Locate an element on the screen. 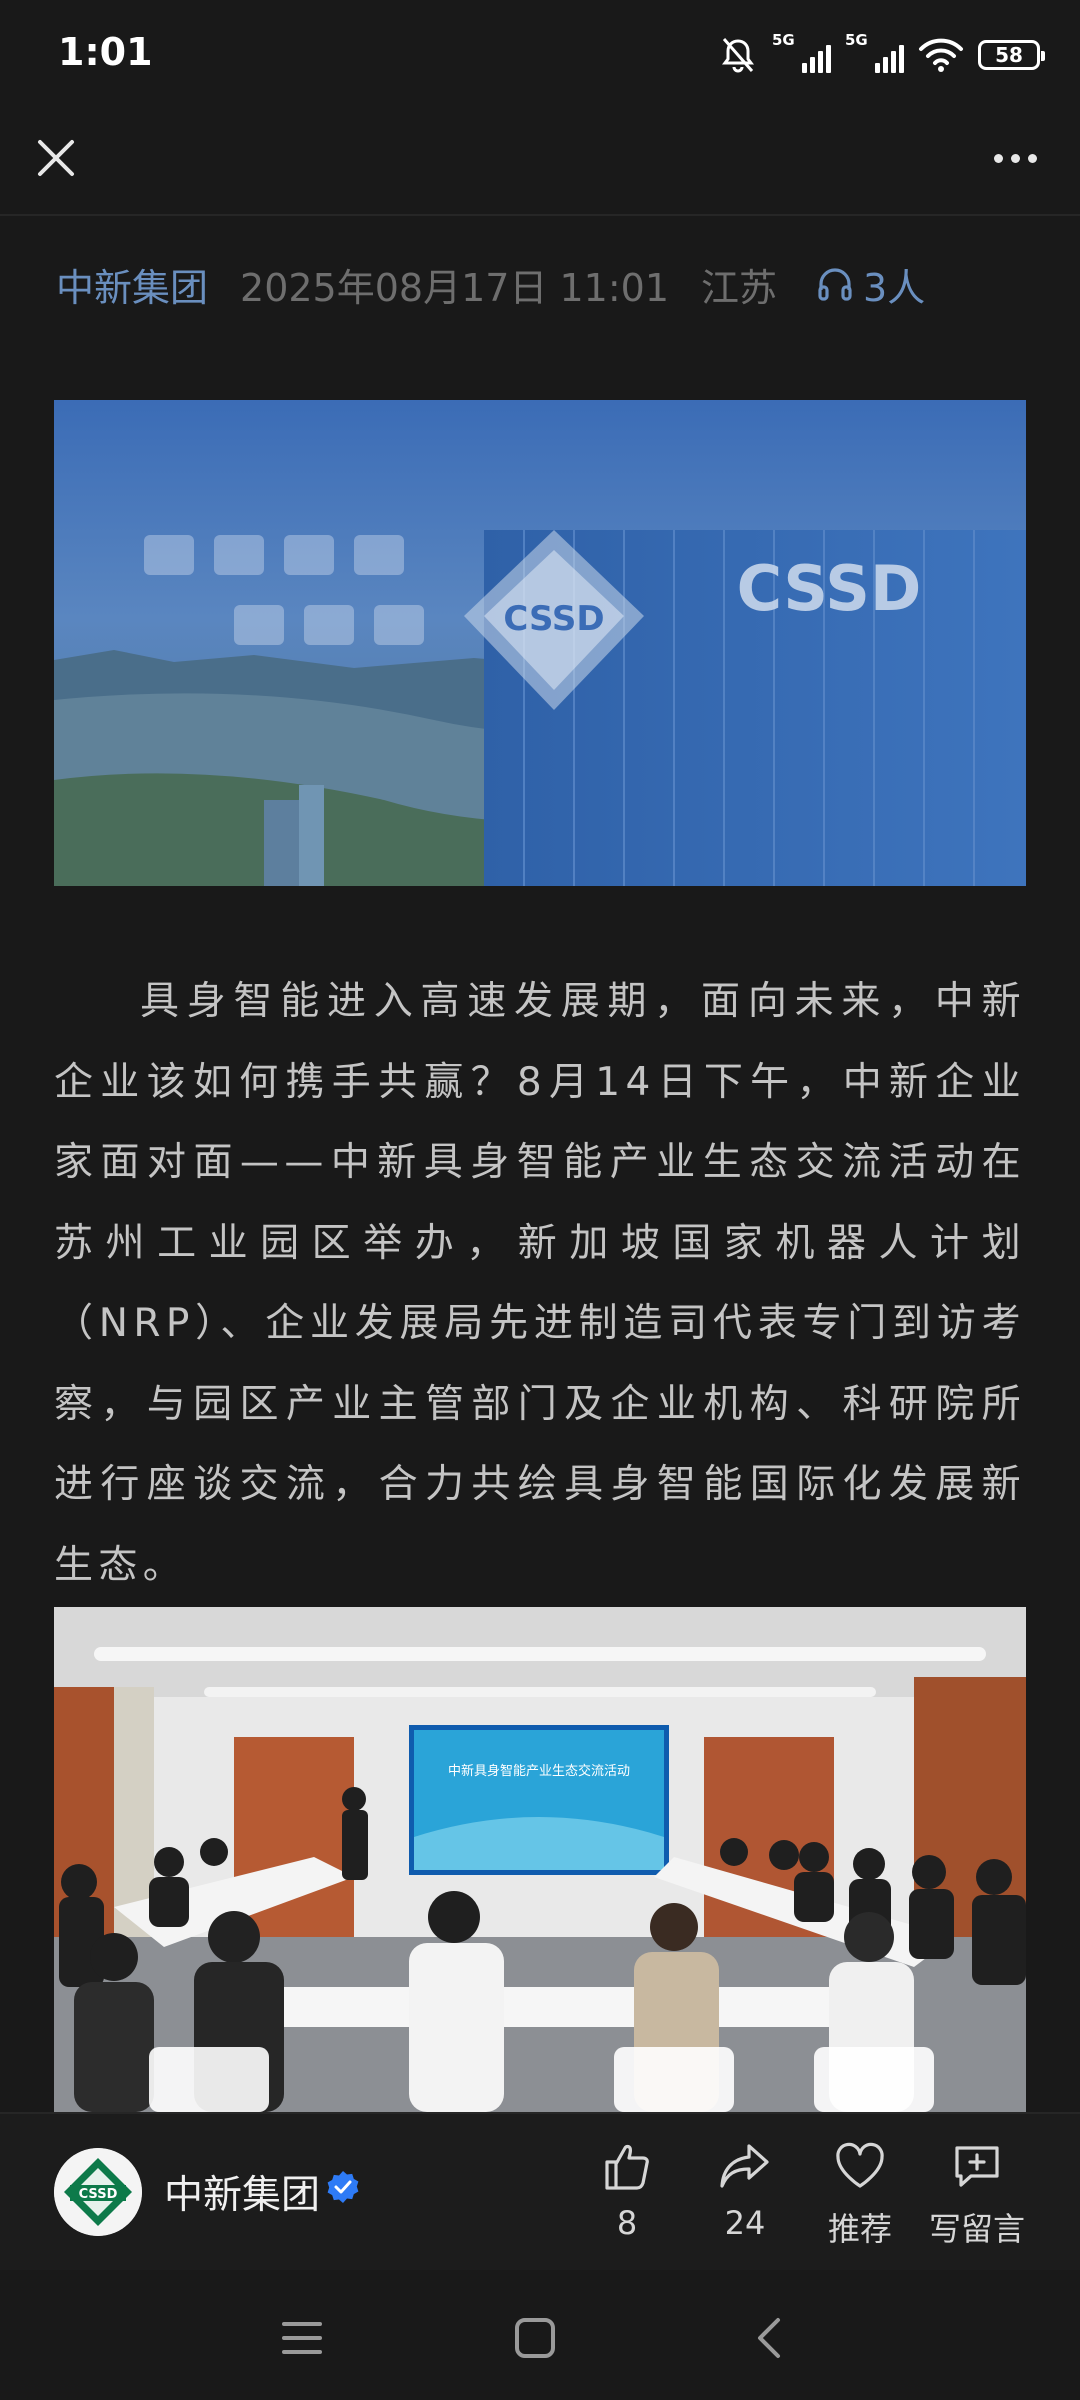 The image size is (1080, 2400). status-time: 1:01 is located at coordinates (105, 52).